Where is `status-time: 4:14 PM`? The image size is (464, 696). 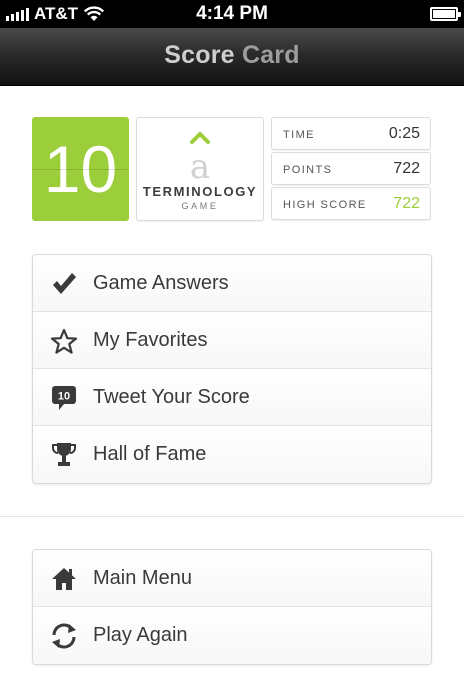 status-time: 4:14 PM is located at coordinates (232, 13).